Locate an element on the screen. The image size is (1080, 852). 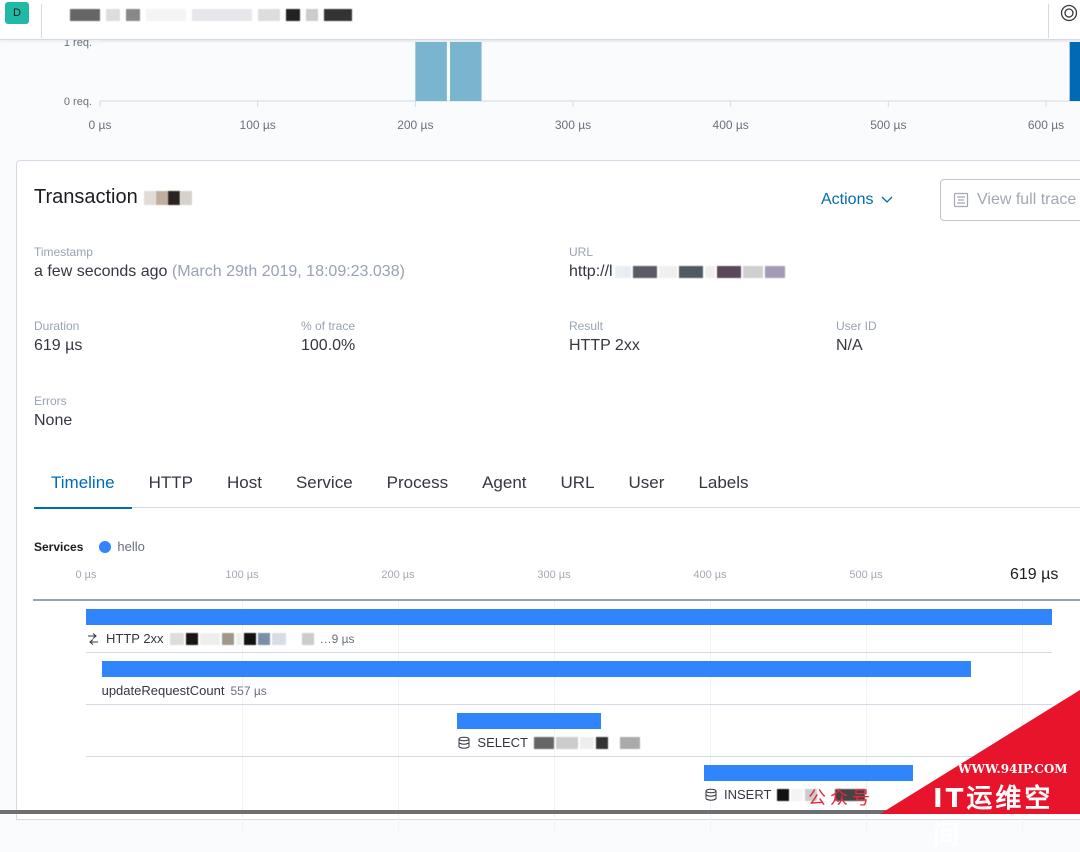
result-field: Result HTTP 2xx is located at coordinates (604, 337).